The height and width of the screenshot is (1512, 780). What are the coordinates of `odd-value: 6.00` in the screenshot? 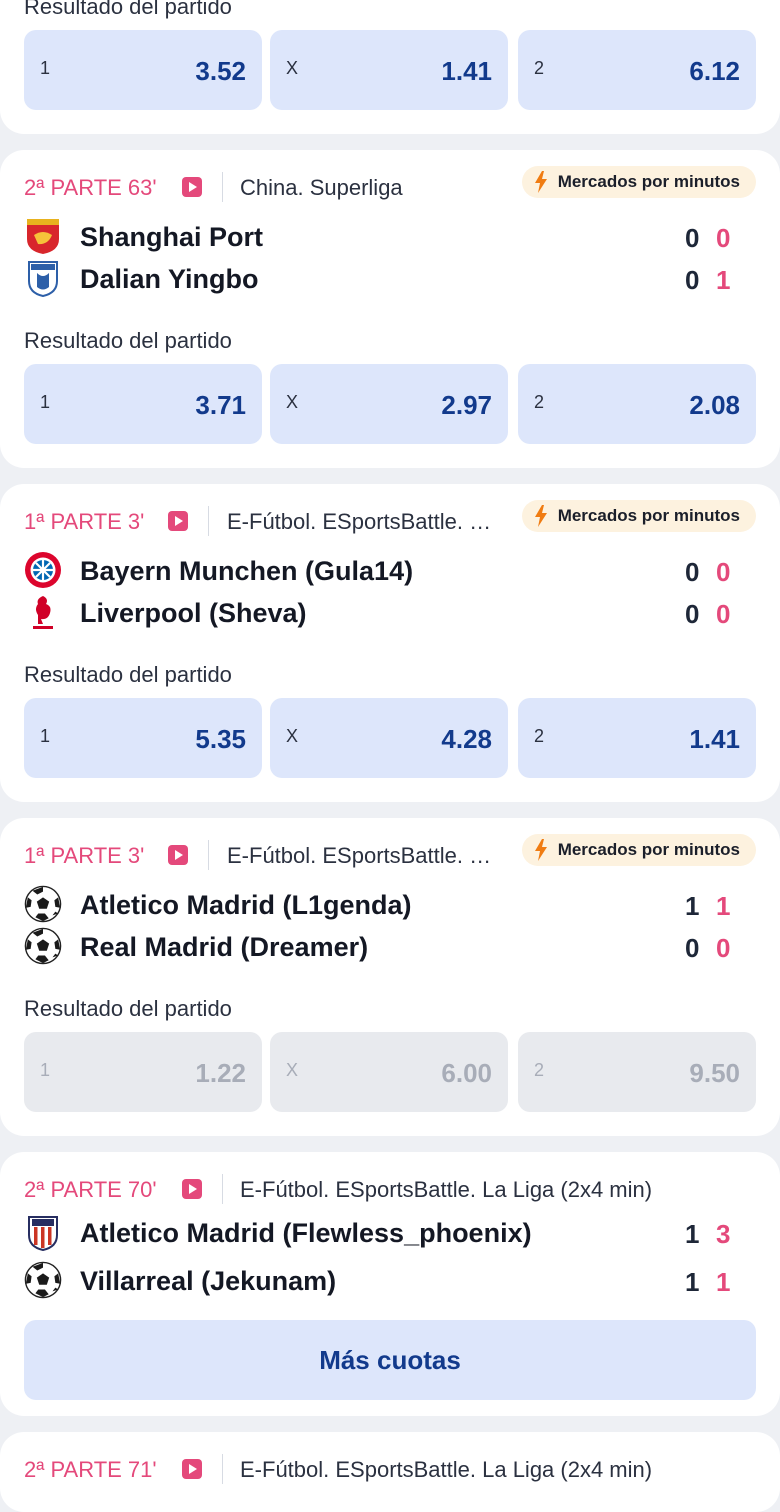 It's located at (466, 1073).